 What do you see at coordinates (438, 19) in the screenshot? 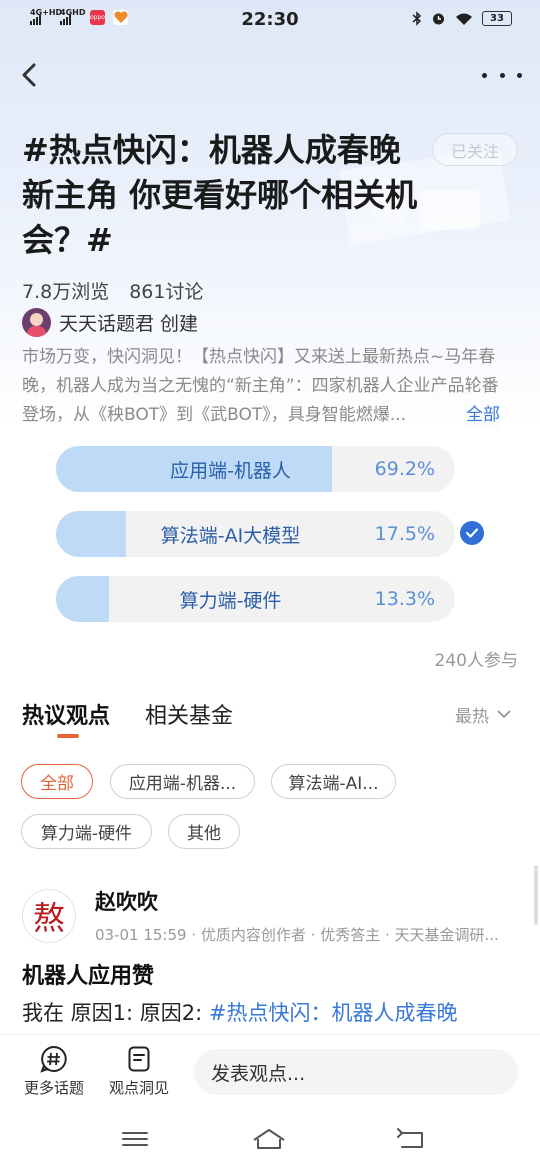
I see `alarm-icon` at bounding box center [438, 19].